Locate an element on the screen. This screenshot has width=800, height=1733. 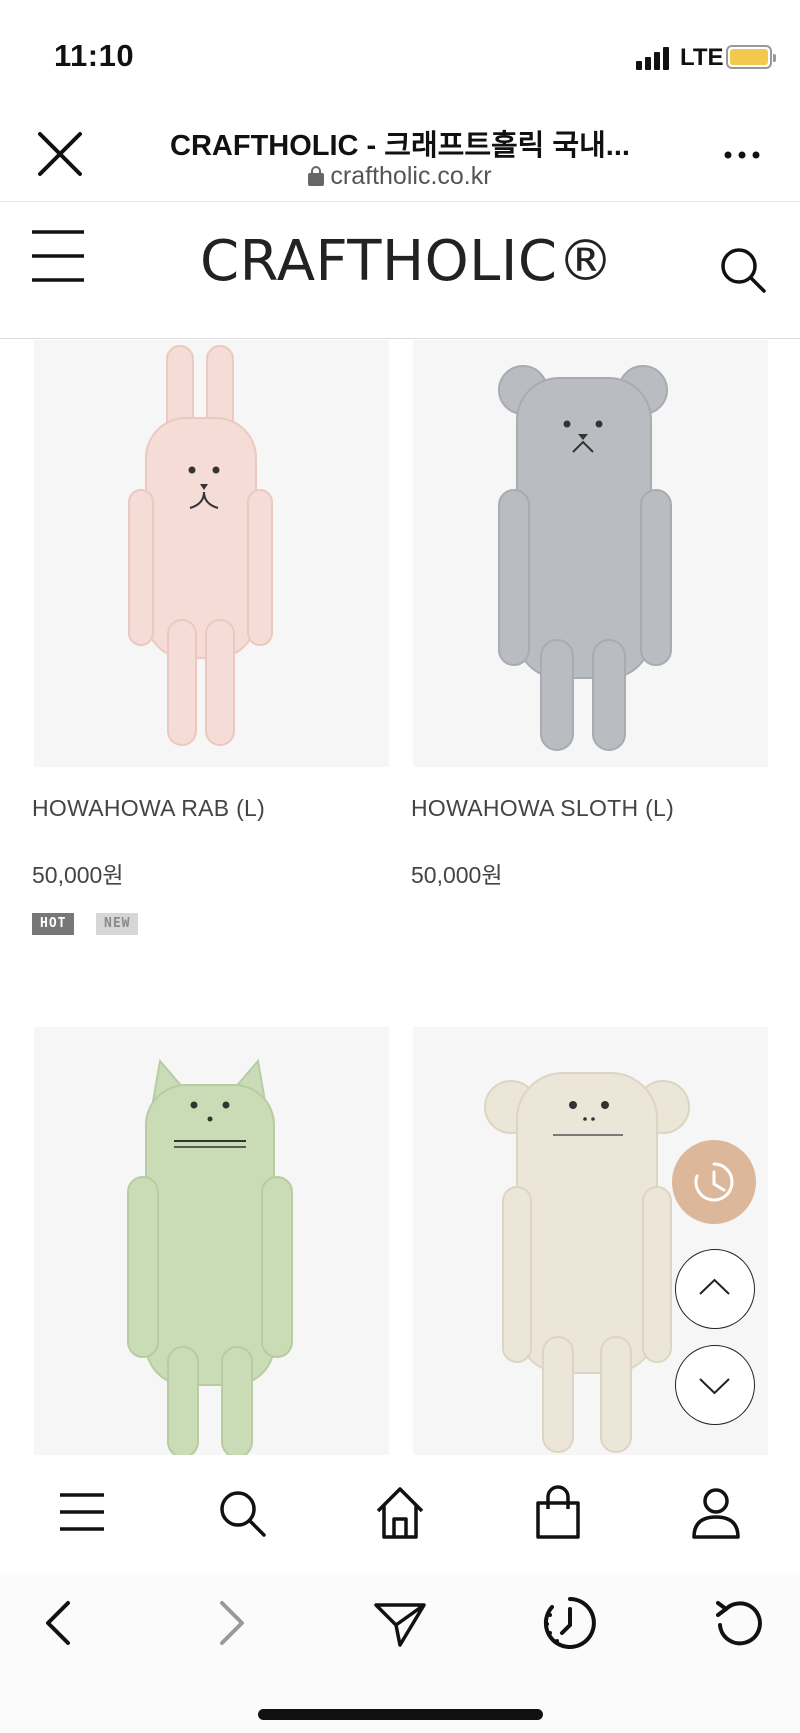
share-button is located at coordinates (400, 1623).